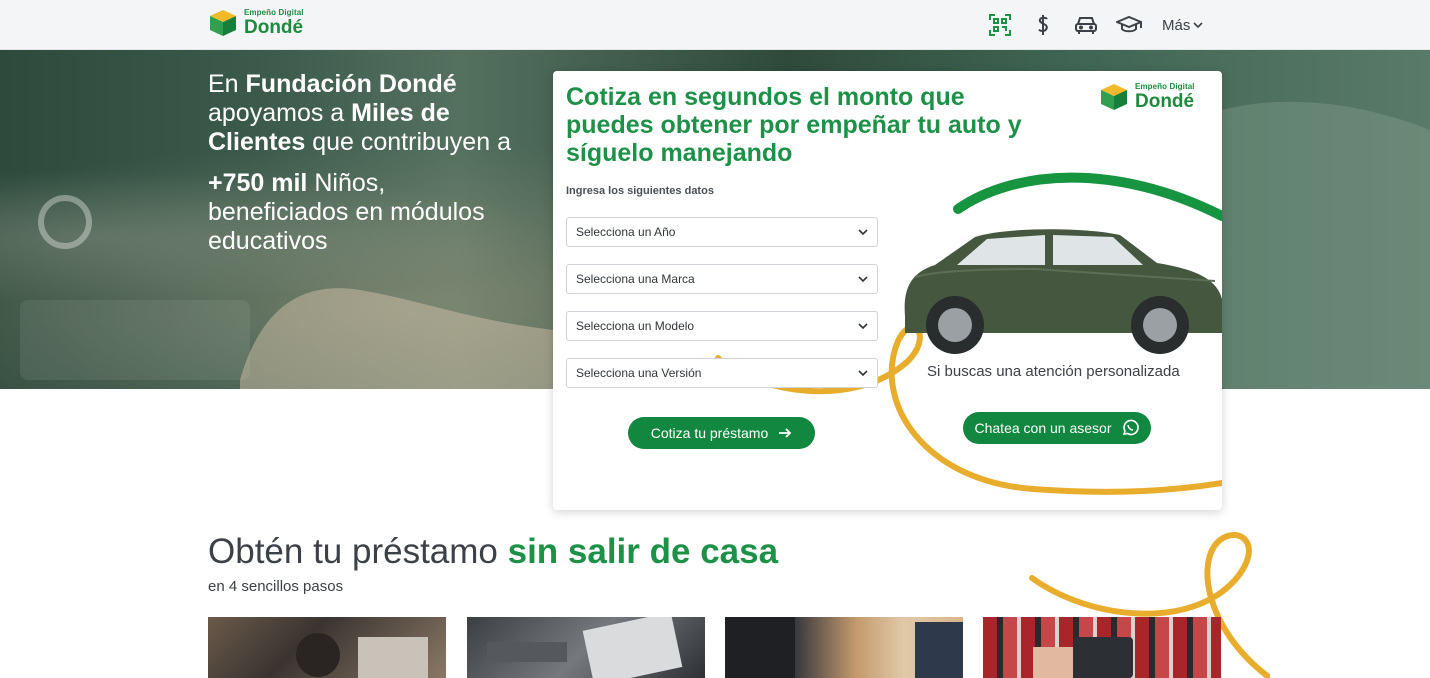 The width and height of the screenshot is (1430, 678). What do you see at coordinates (274, 12) in the screenshot?
I see `logo-subtitle: Empeño Digital` at bounding box center [274, 12].